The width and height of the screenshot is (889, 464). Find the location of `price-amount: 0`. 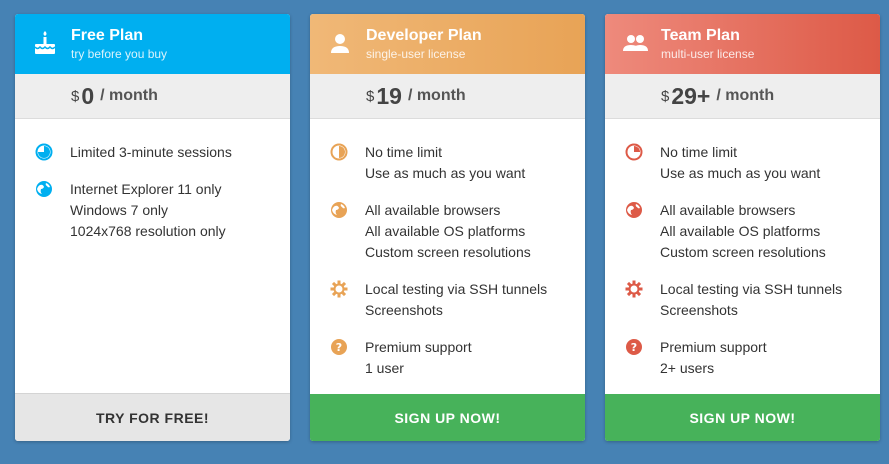

price-amount: 0 is located at coordinates (88, 95).